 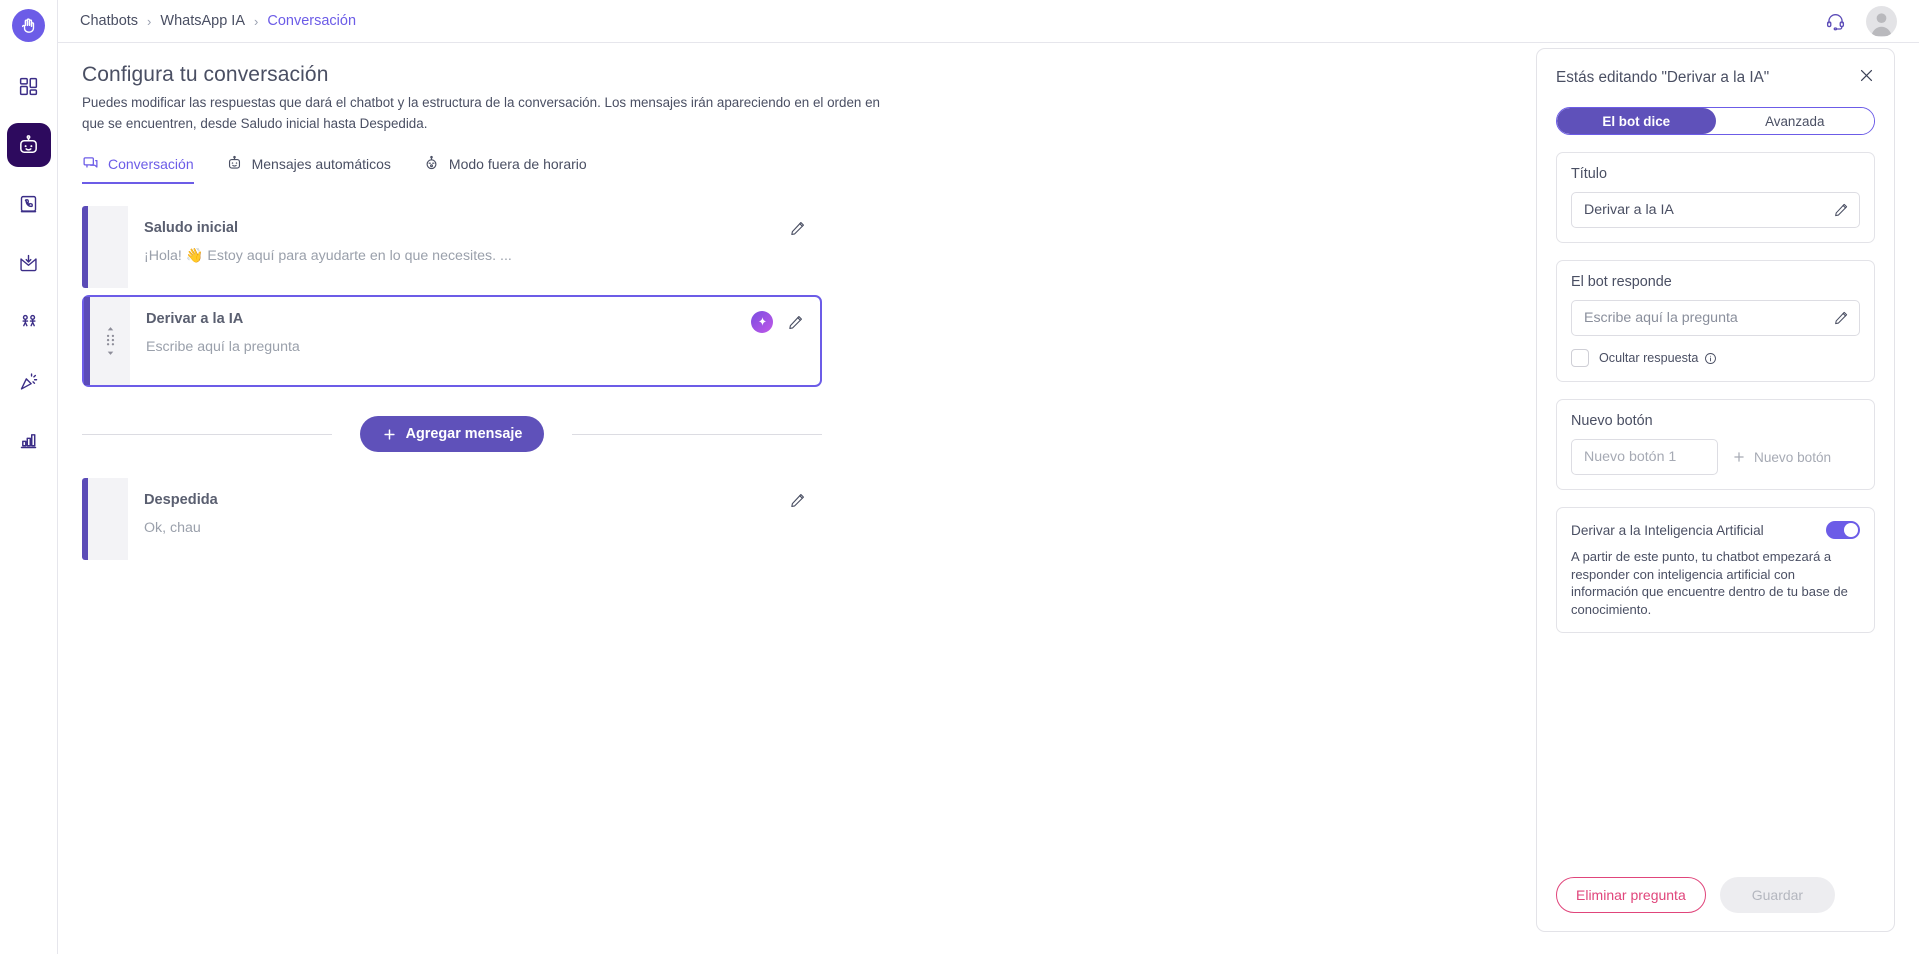 What do you see at coordinates (1793, 457) in the screenshot?
I see `add-nuevo-boton-label: Nuevo botón` at bounding box center [1793, 457].